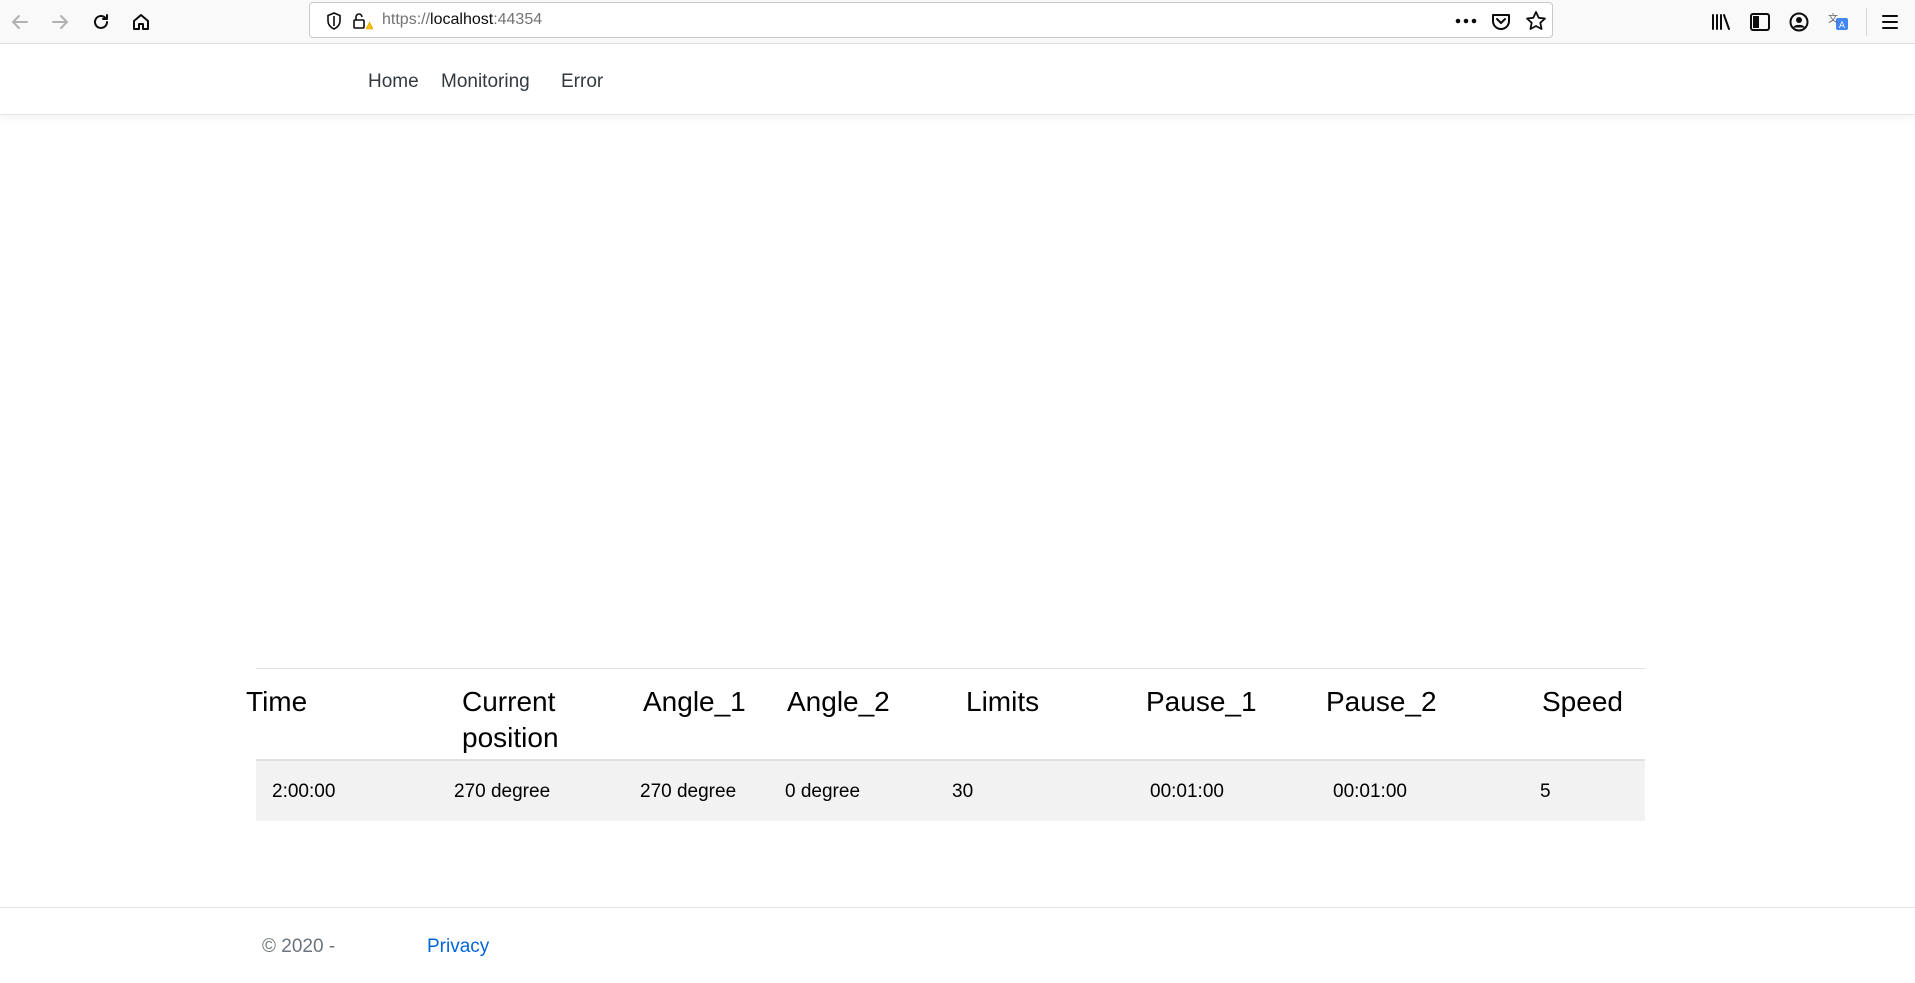  What do you see at coordinates (304, 791) in the screenshot?
I see `cell-time: 2:00:00` at bounding box center [304, 791].